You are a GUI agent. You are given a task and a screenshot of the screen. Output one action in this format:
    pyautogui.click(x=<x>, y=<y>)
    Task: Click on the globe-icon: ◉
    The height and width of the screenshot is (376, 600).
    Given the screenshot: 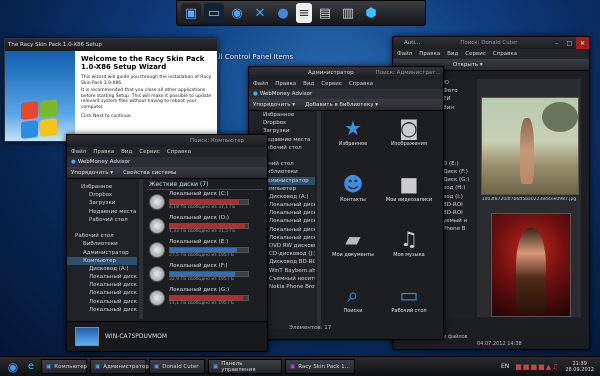 What is the action you would take?
    pyautogui.click(x=237, y=13)
    